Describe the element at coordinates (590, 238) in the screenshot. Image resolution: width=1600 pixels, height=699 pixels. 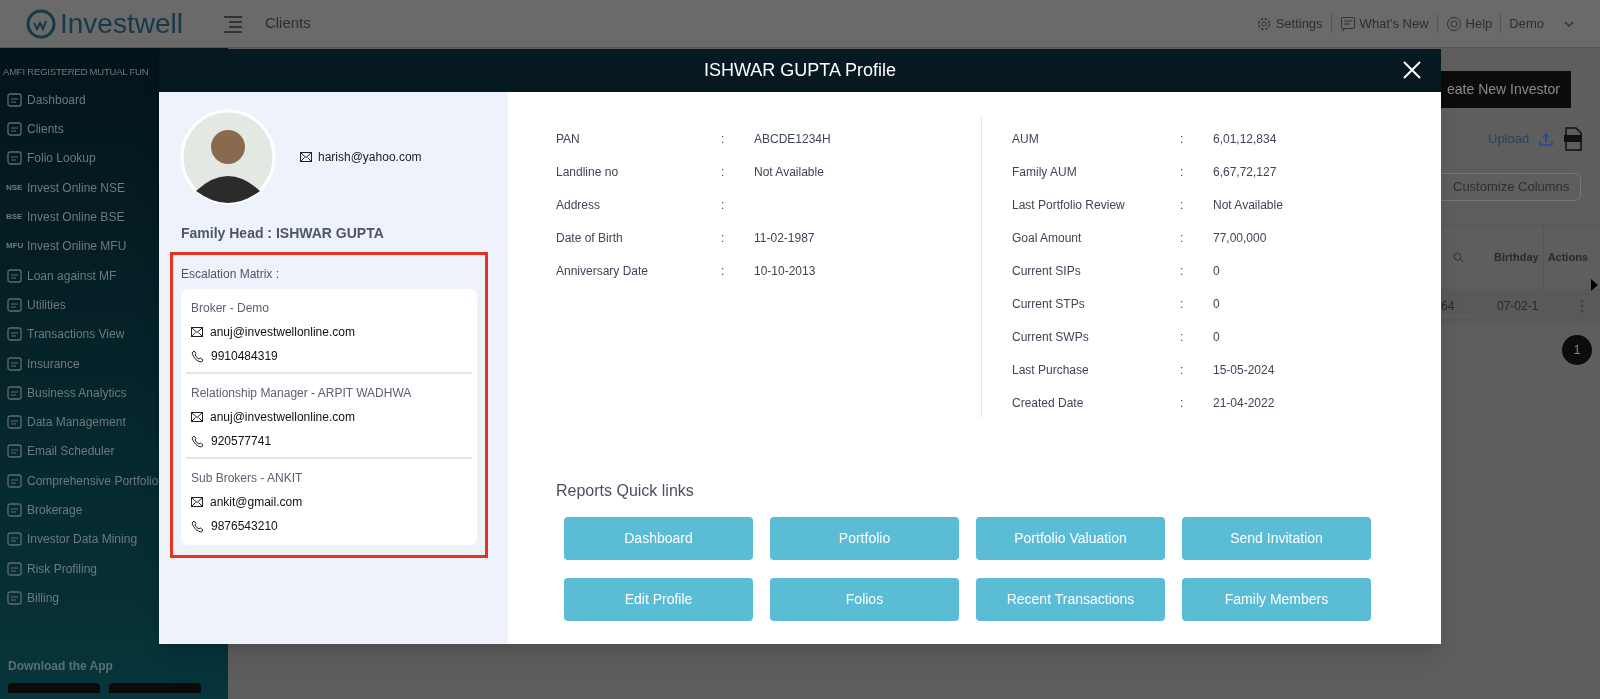
I see `detail-label: Date of Birth` at that location.